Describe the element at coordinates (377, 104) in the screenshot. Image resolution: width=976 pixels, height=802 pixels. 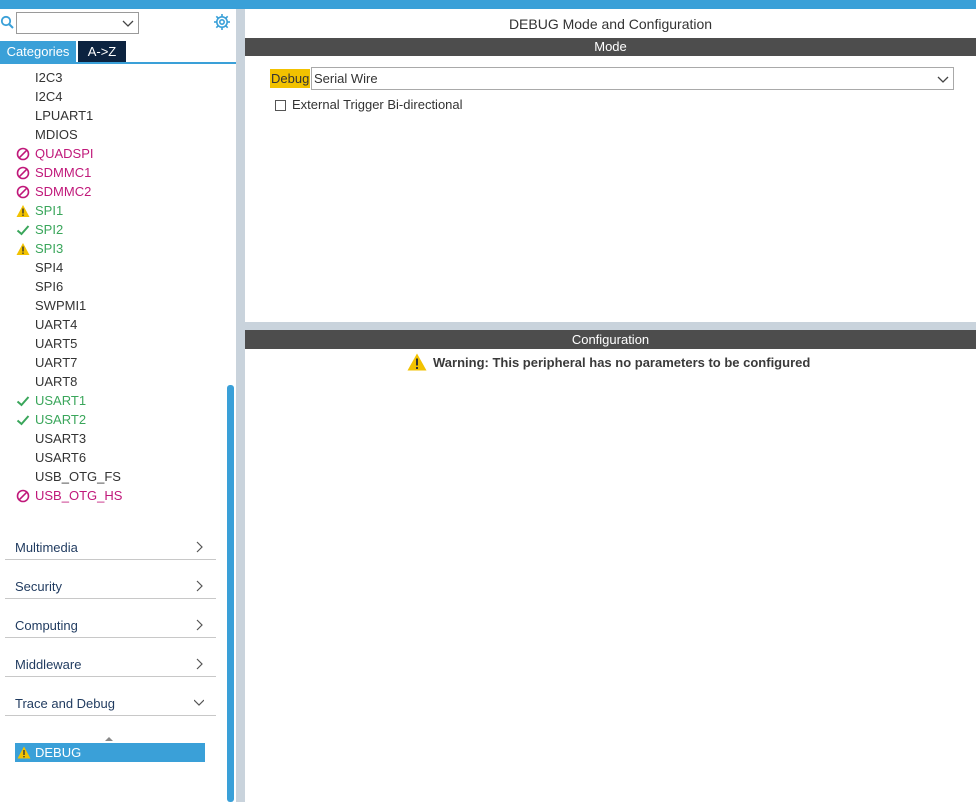
I see `external-trigger-label: External Trigger Bi-directional` at that location.